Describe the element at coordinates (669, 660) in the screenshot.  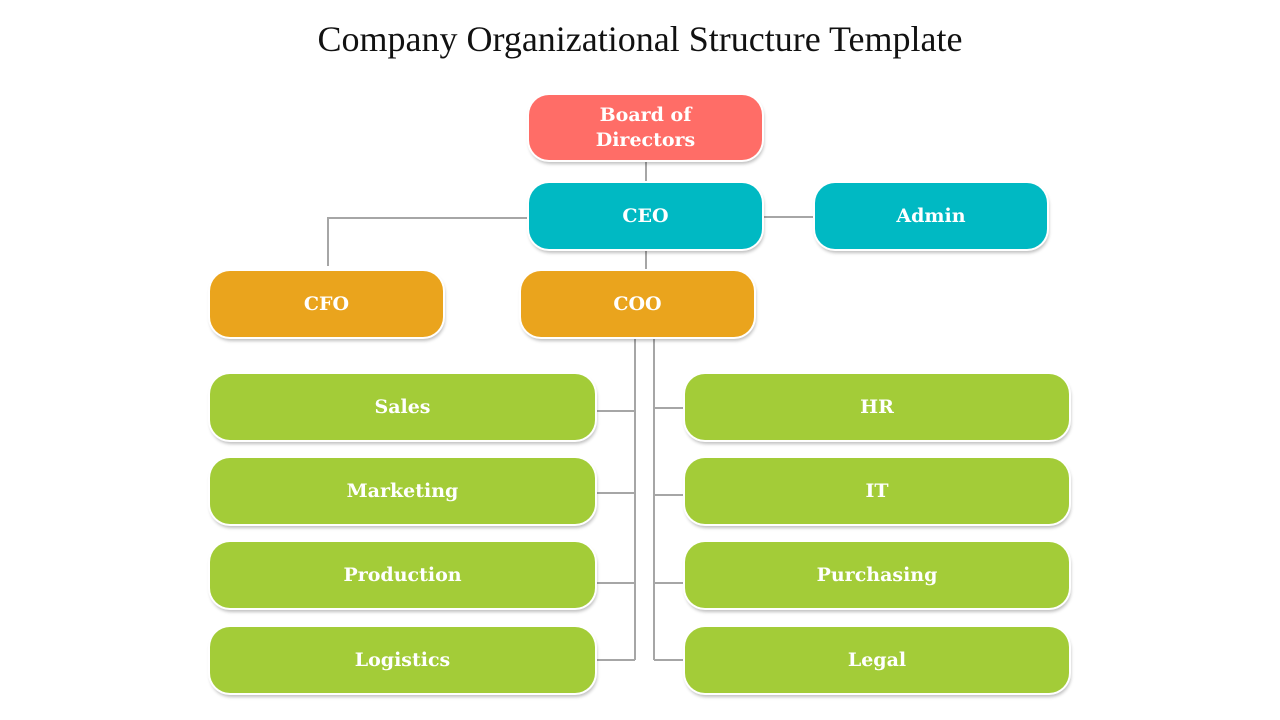
I see `connector-legal` at that location.